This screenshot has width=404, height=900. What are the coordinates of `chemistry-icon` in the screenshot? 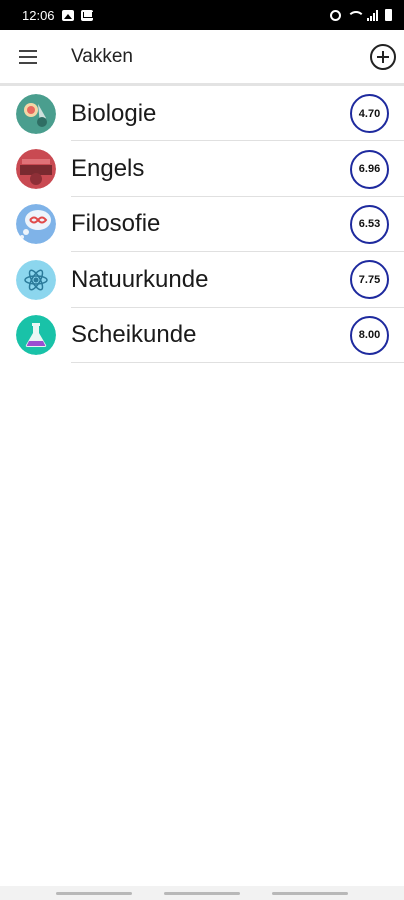 It's located at (36, 335).